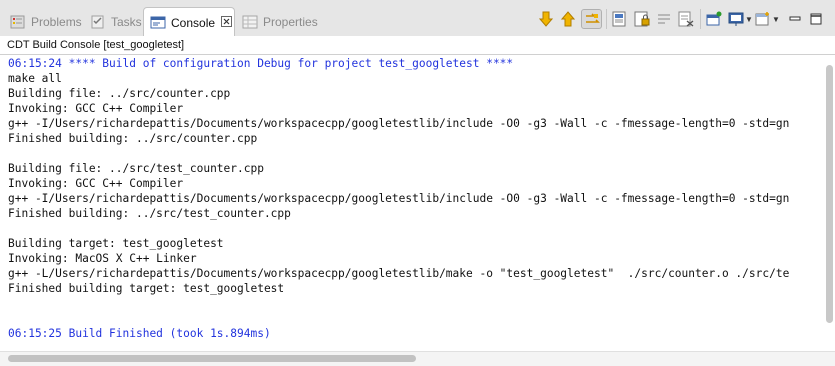 This screenshot has height=366, width=835. I want to click on tasks-icon, so click(98, 22).